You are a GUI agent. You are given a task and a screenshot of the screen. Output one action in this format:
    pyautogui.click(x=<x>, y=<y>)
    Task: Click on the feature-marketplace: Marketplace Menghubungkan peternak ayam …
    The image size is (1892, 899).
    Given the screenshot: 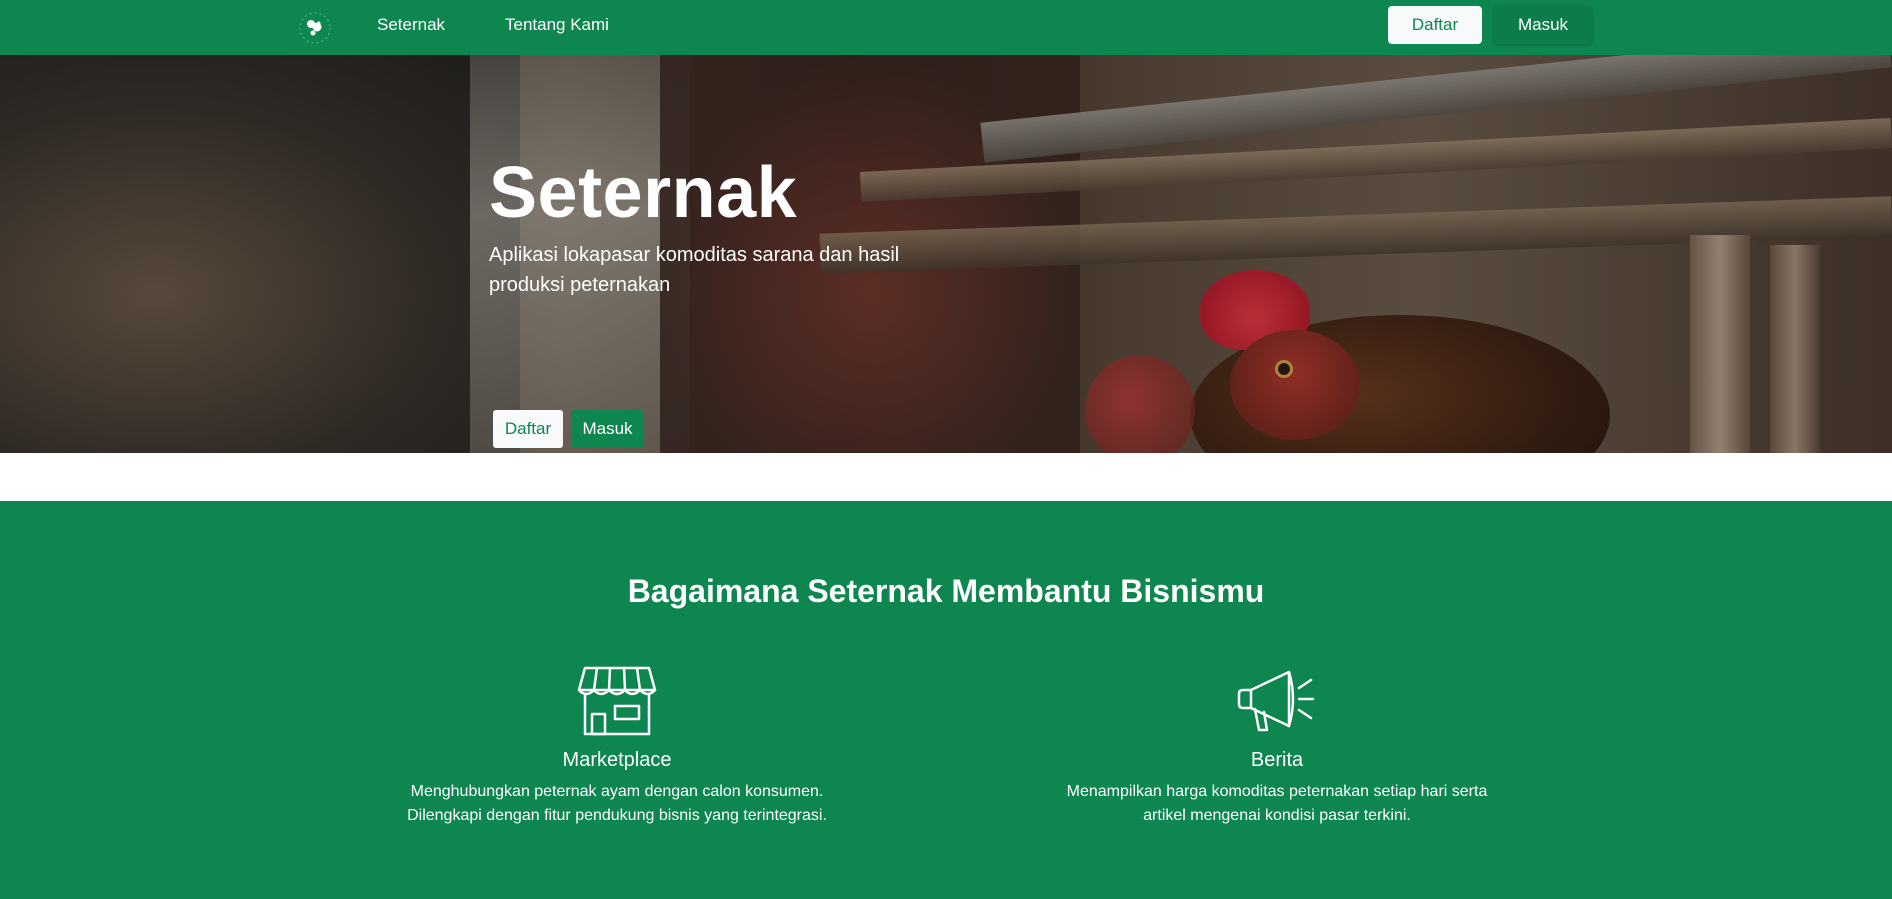 What is the action you would take?
    pyautogui.click(x=617, y=746)
    